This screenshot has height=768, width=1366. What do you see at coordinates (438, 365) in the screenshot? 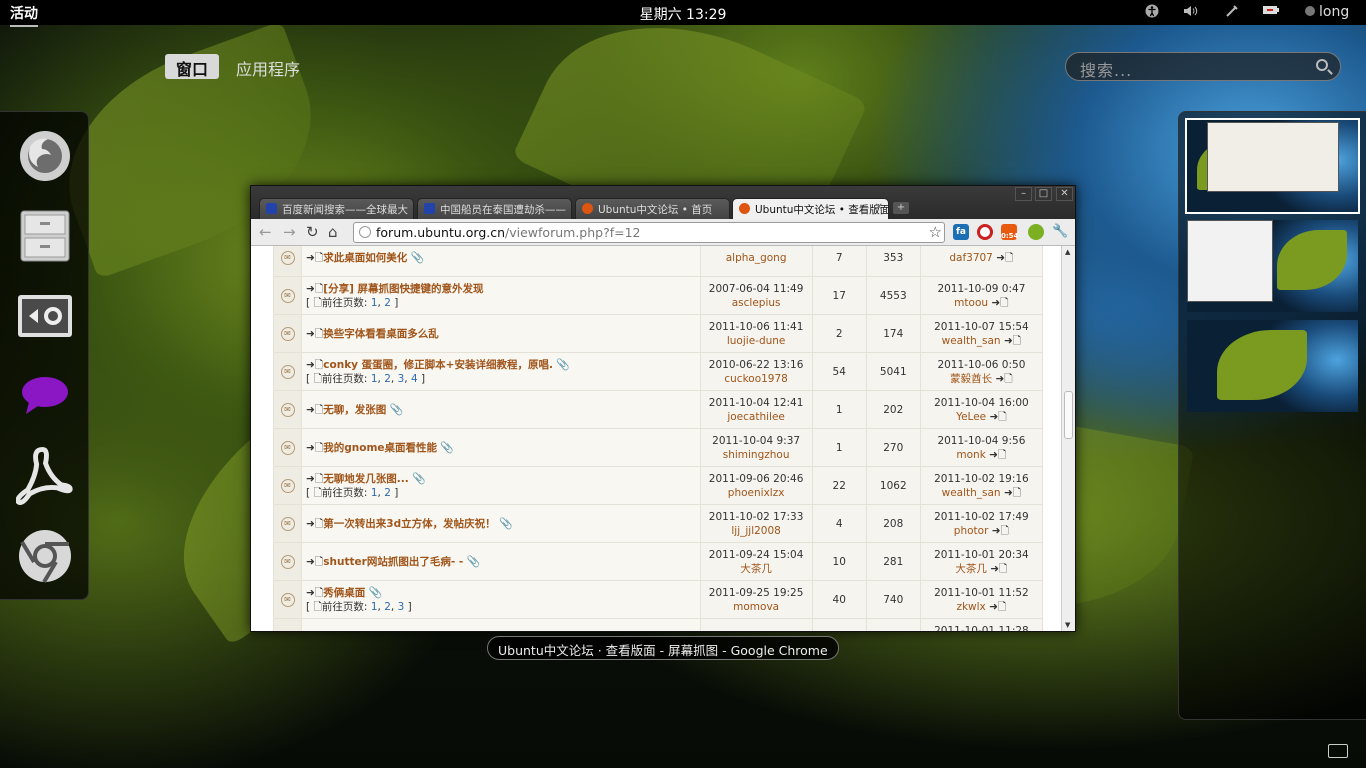
I see `topic-title: conky 蛋蛋圈，修正脚本+安装详细教程，原唱.` at bounding box center [438, 365].